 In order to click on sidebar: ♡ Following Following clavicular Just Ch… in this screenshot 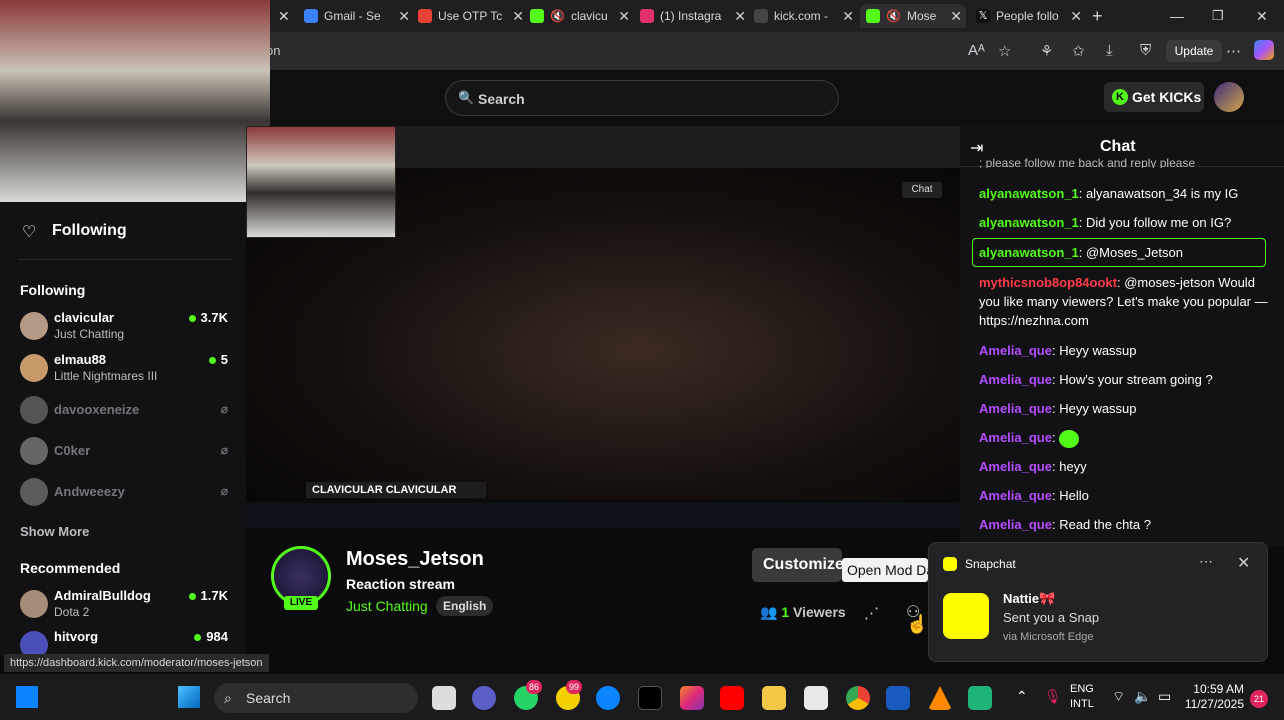, I will do `click(123, 392)`.